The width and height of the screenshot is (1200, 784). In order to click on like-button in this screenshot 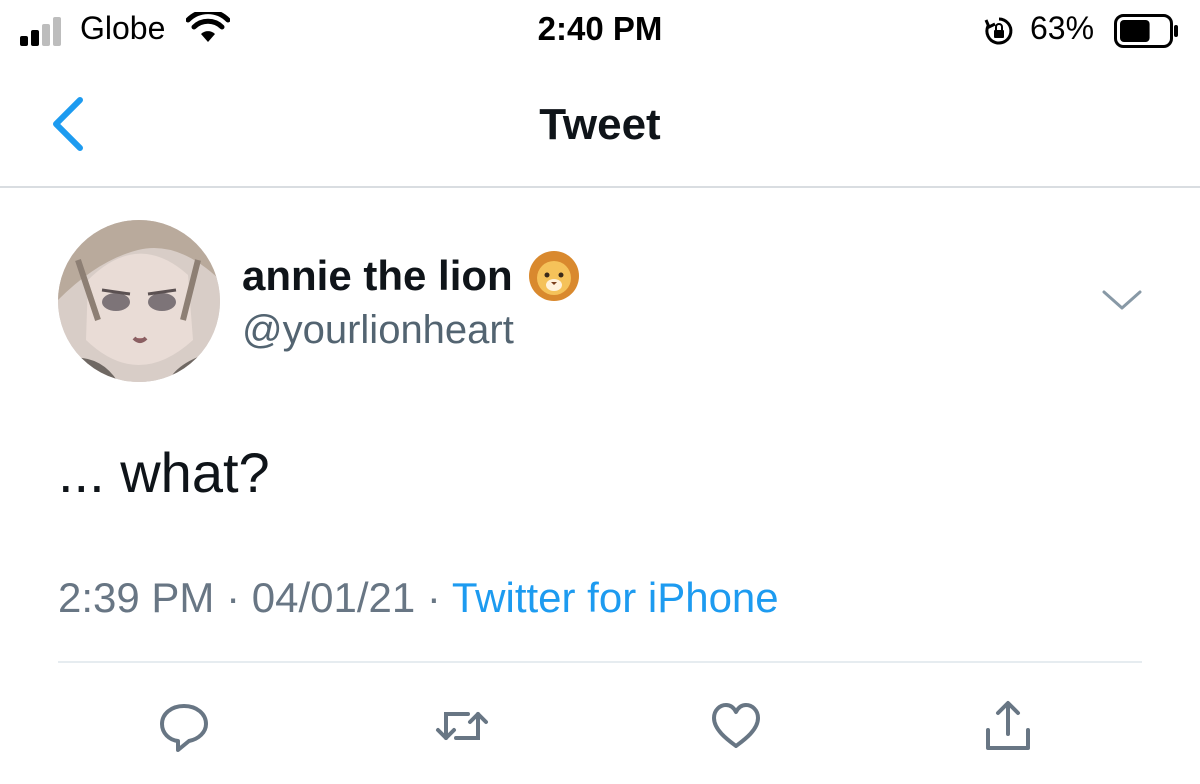, I will do `click(736, 726)`.